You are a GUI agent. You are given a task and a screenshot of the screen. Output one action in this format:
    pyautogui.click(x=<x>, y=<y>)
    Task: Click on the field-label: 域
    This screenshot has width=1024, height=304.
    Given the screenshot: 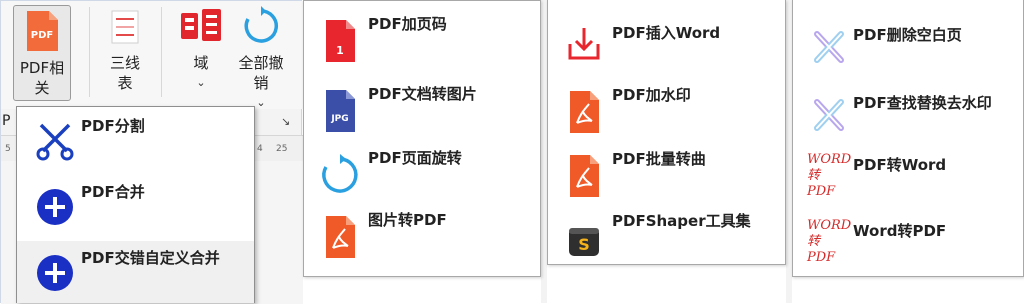 What is the action you would take?
    pyautogui.click(x=201, y=63)
    